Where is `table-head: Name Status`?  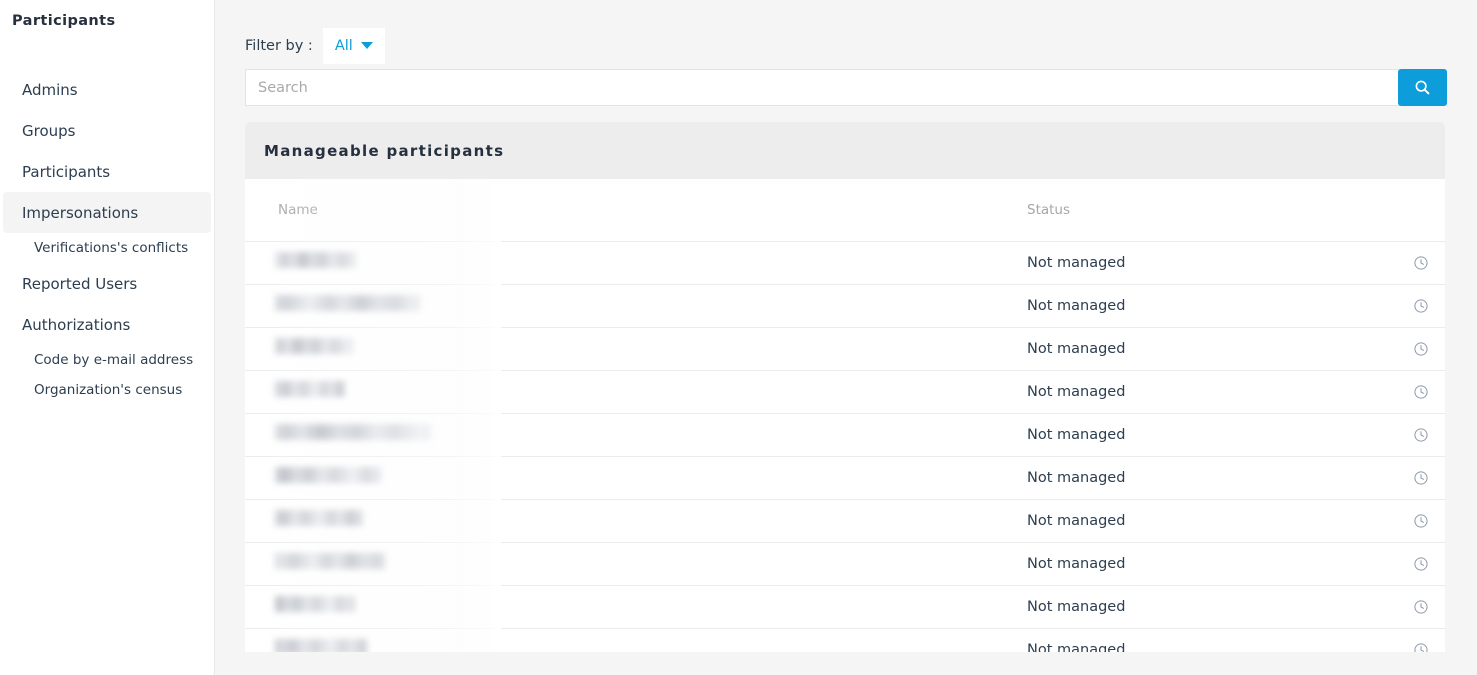 table-head: Name Status is located at coordinates (845, 210).